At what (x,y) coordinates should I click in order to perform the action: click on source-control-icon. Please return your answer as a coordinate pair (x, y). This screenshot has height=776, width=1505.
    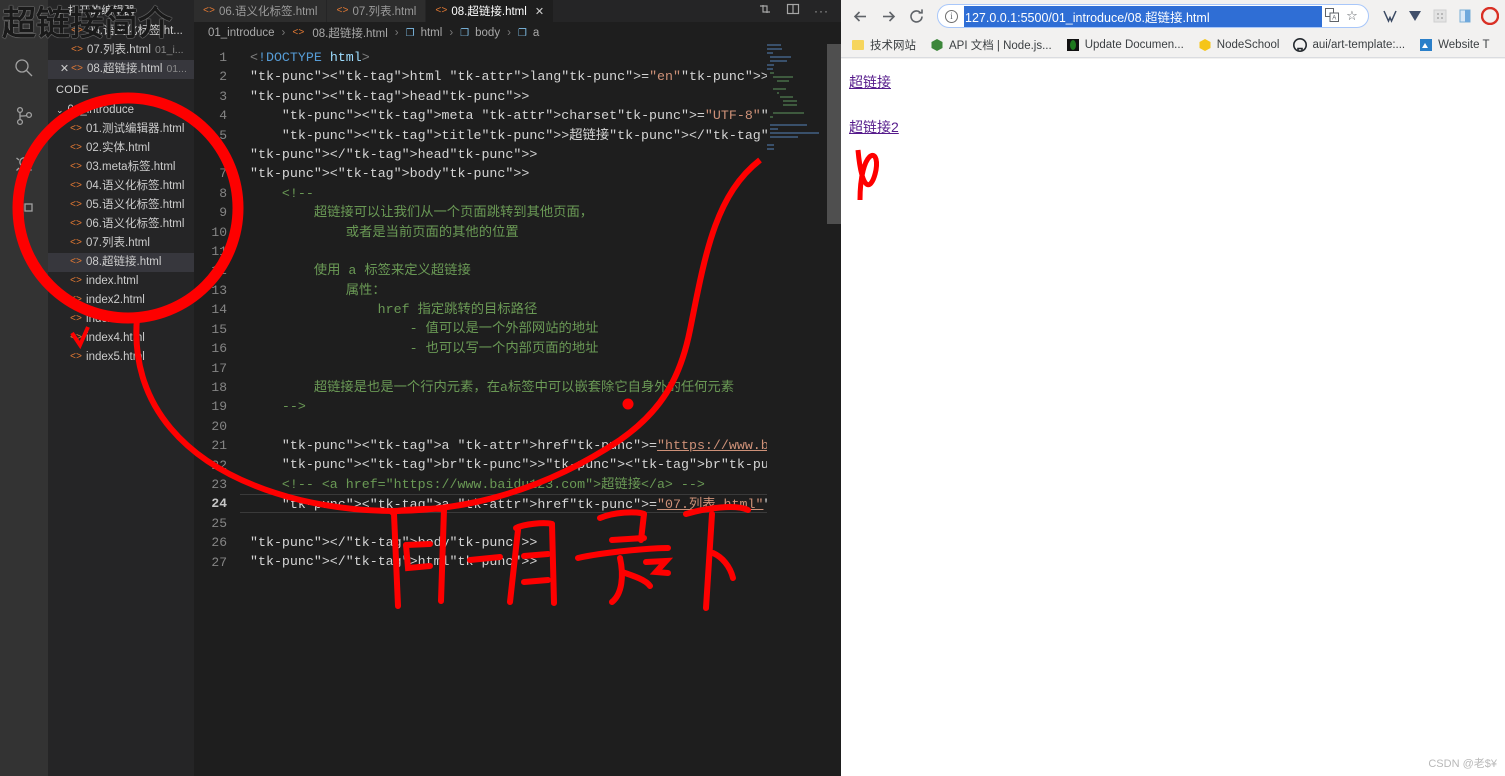
    Looking at the image, I should click on (24, 116).